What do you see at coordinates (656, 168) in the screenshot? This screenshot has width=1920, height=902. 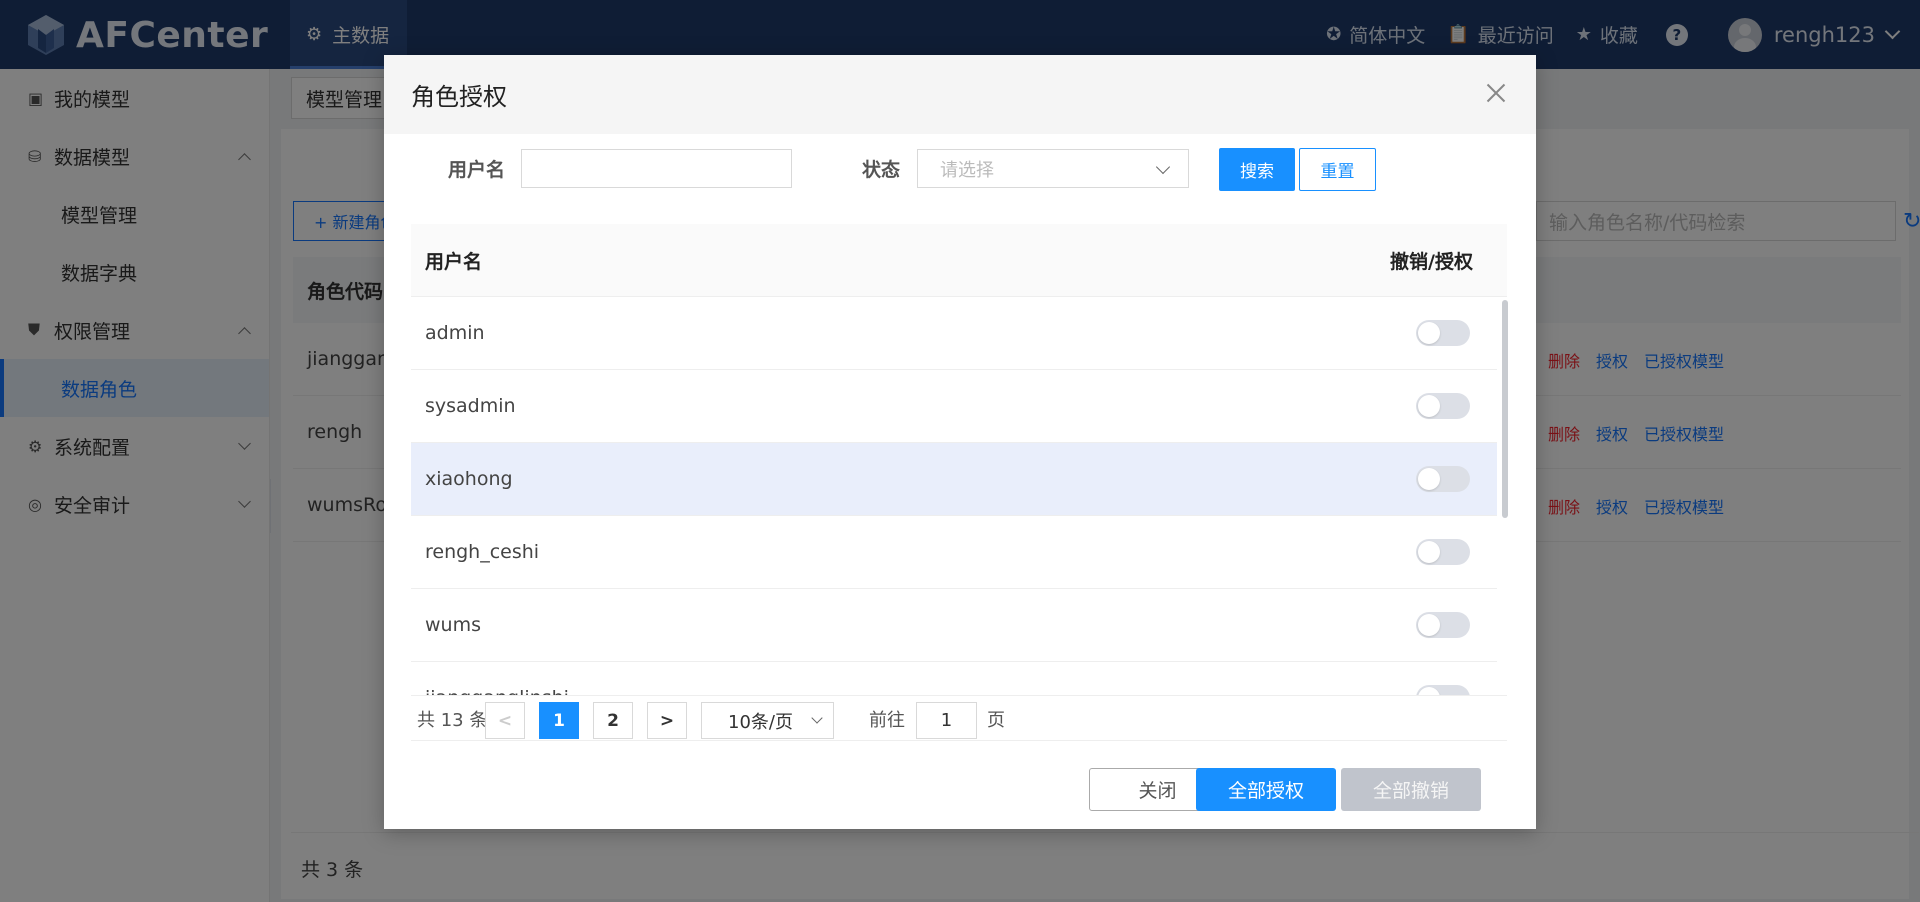 I see `username-filter-input` at bounding box center [656, 168].